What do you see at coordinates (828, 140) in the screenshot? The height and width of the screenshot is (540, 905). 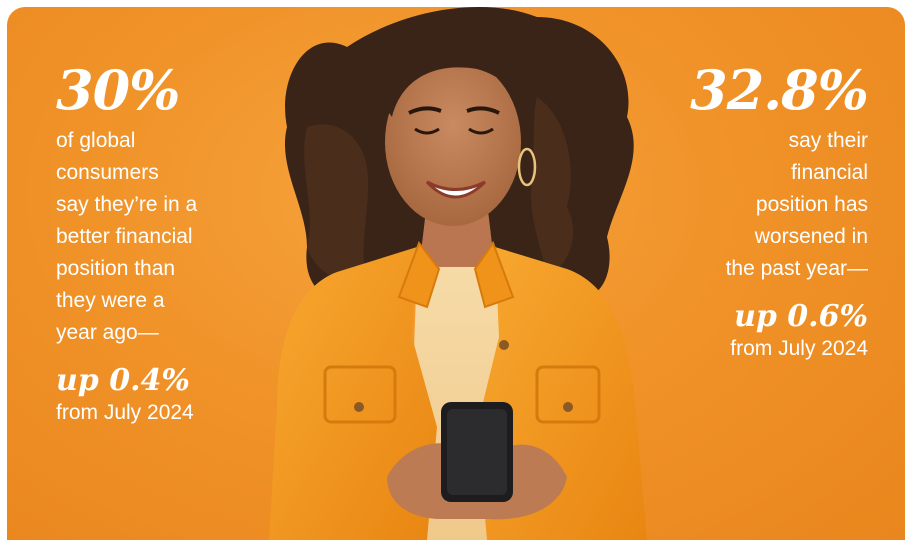 I see `stat-right-line: say their` at bounding box center [828, 140].